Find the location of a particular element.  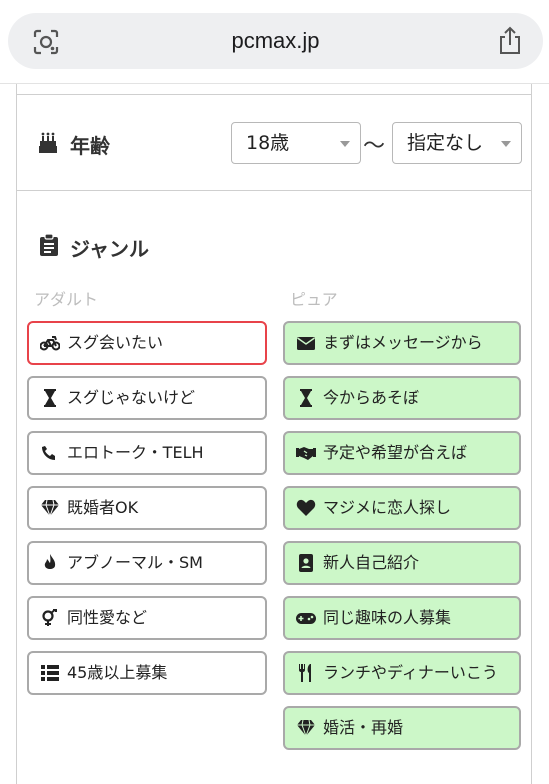

genre-option-doseiai: 同性愛など is located at coordinates (147, 618).